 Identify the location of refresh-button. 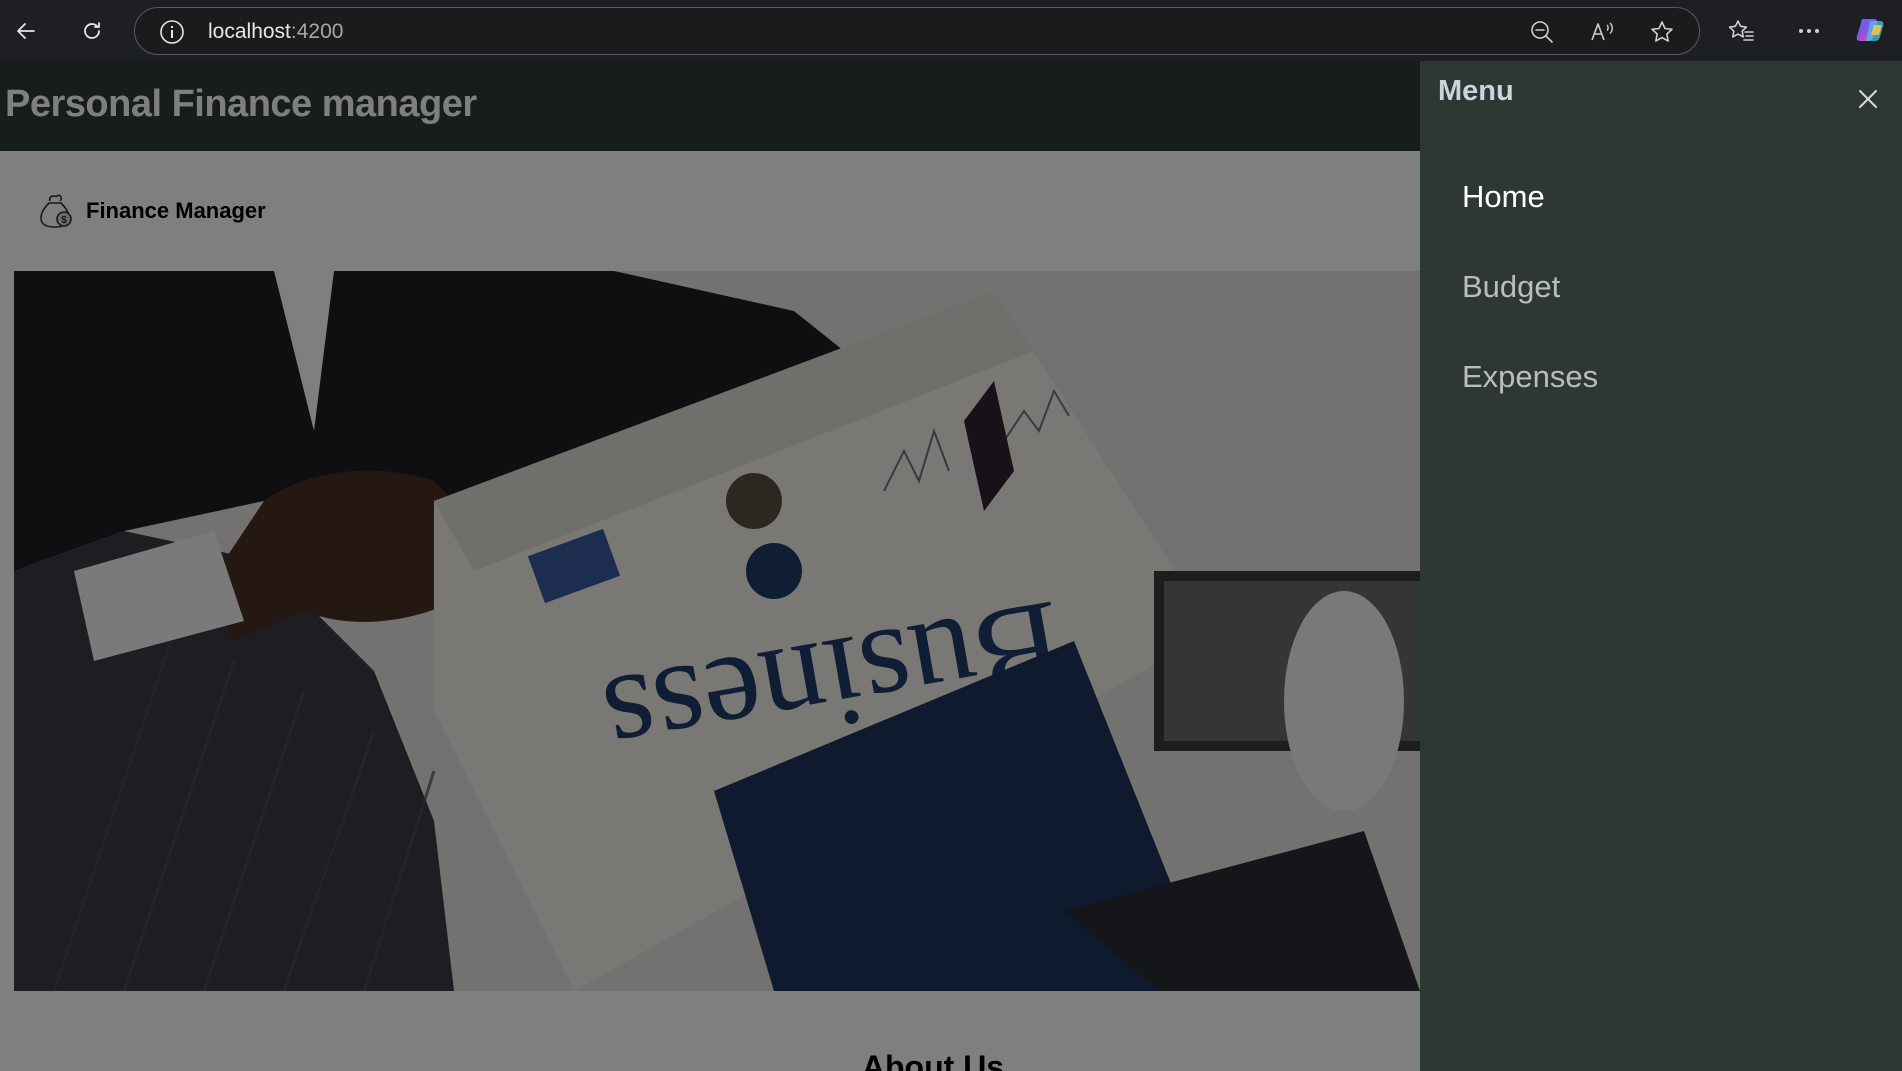
(92, 31).